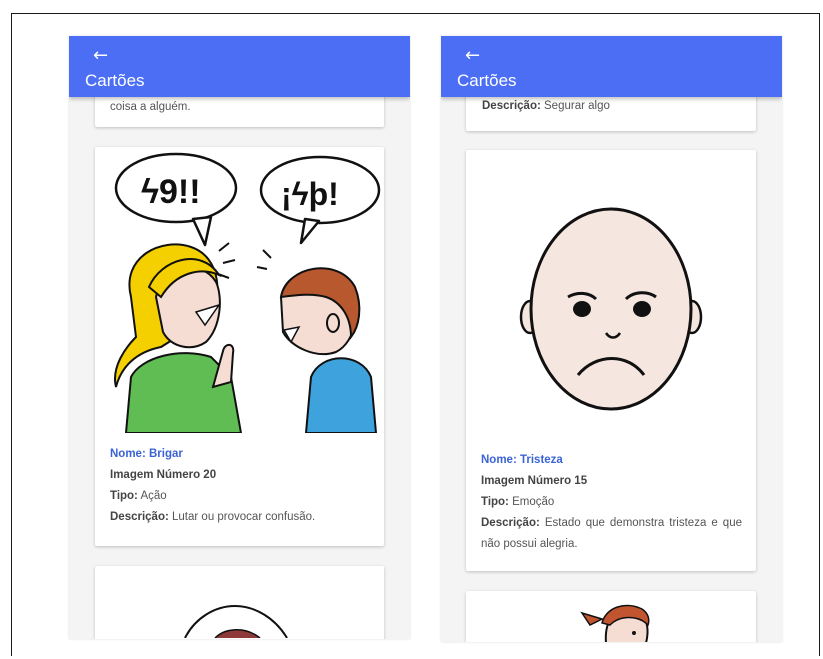  What do you see at coordinates (171, 192) in the screenshot?
I see `speech-left-text: ϟ9!!` at bounding box center [171, 192].